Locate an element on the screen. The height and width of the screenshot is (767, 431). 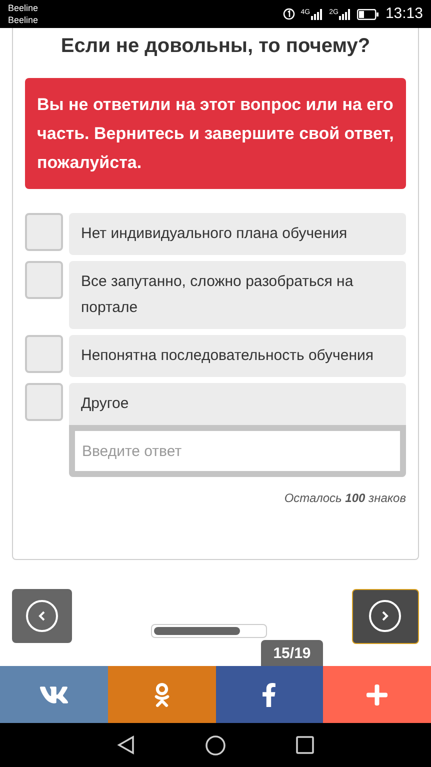
back-icon is located at coordinates (126, 745).